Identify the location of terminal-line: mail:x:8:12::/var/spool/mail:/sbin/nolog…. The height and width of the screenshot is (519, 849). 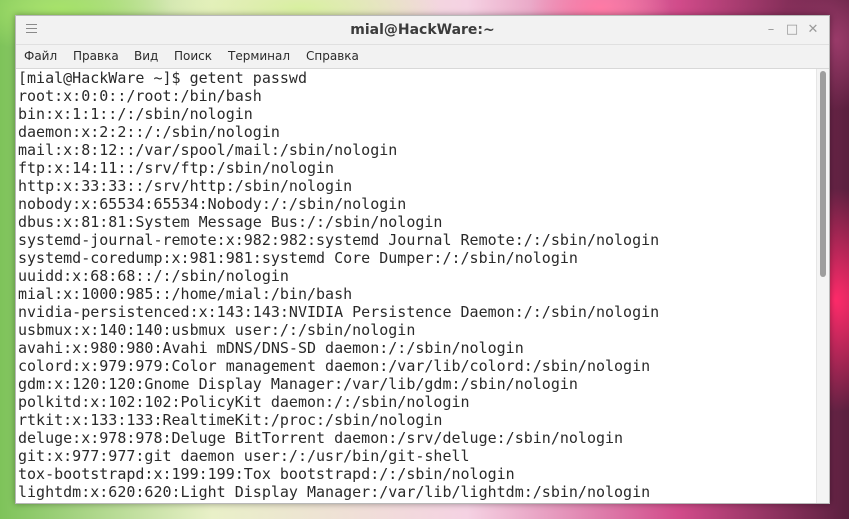
(208, 150).